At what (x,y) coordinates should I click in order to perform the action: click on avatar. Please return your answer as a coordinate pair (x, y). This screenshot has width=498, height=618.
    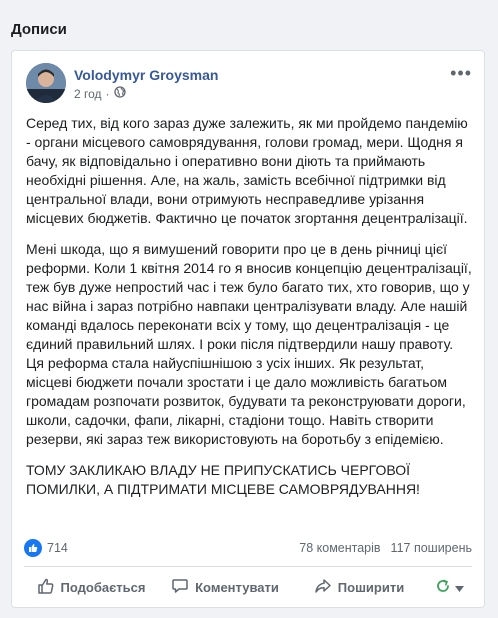
    Looking at the image, I should click on (46, 83).